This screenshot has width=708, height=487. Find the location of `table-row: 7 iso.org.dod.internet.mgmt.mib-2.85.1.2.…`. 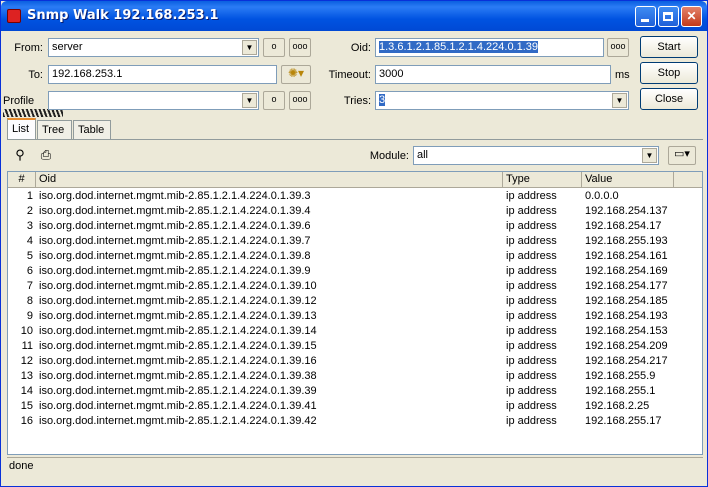

table-row: 7 iso.org.dod.internet.mgmt.mib-2.85.1.2.… is located at coordinates (355, 286).